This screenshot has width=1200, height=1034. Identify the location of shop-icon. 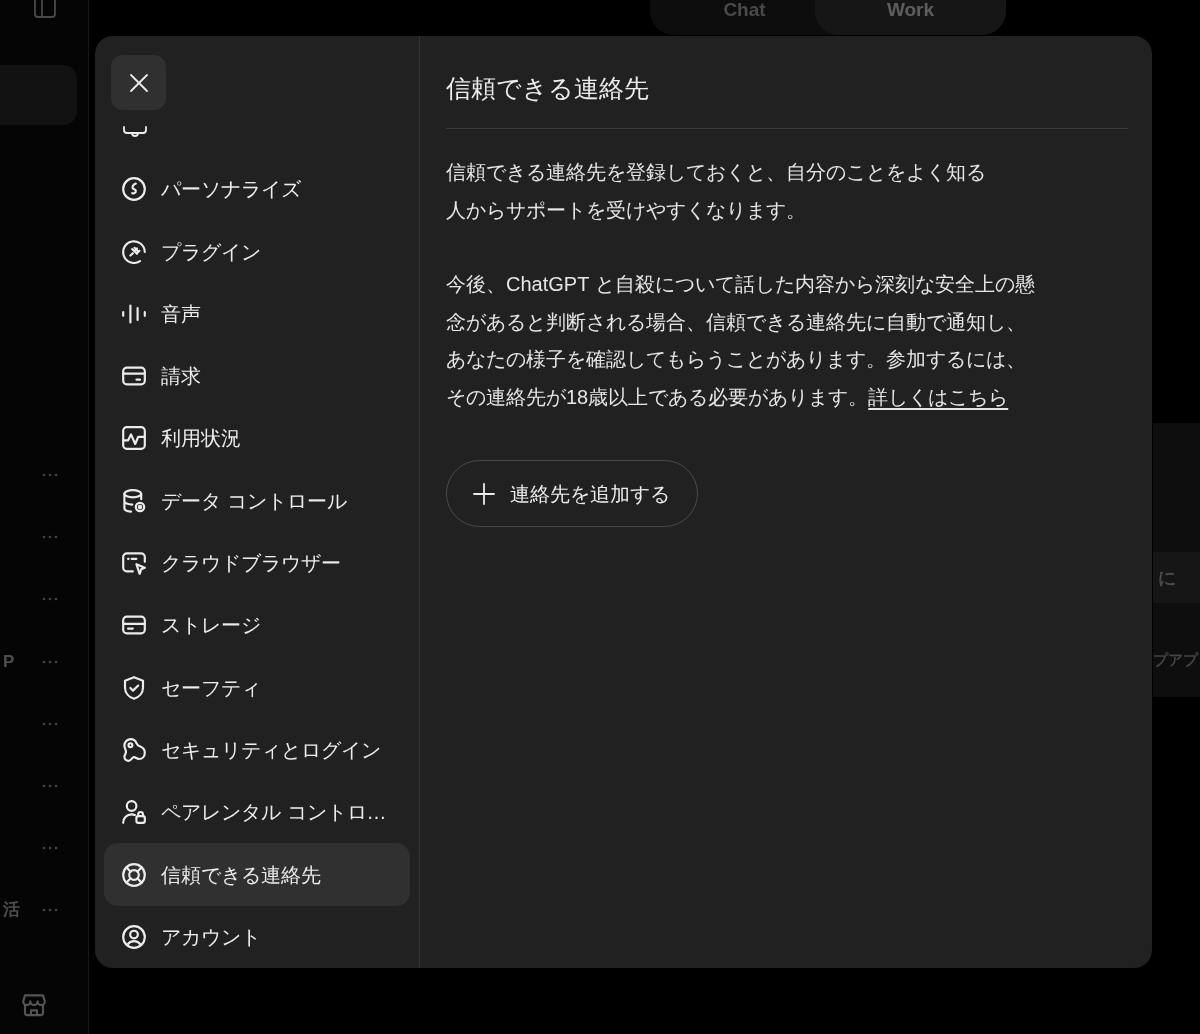
(34, 1005).